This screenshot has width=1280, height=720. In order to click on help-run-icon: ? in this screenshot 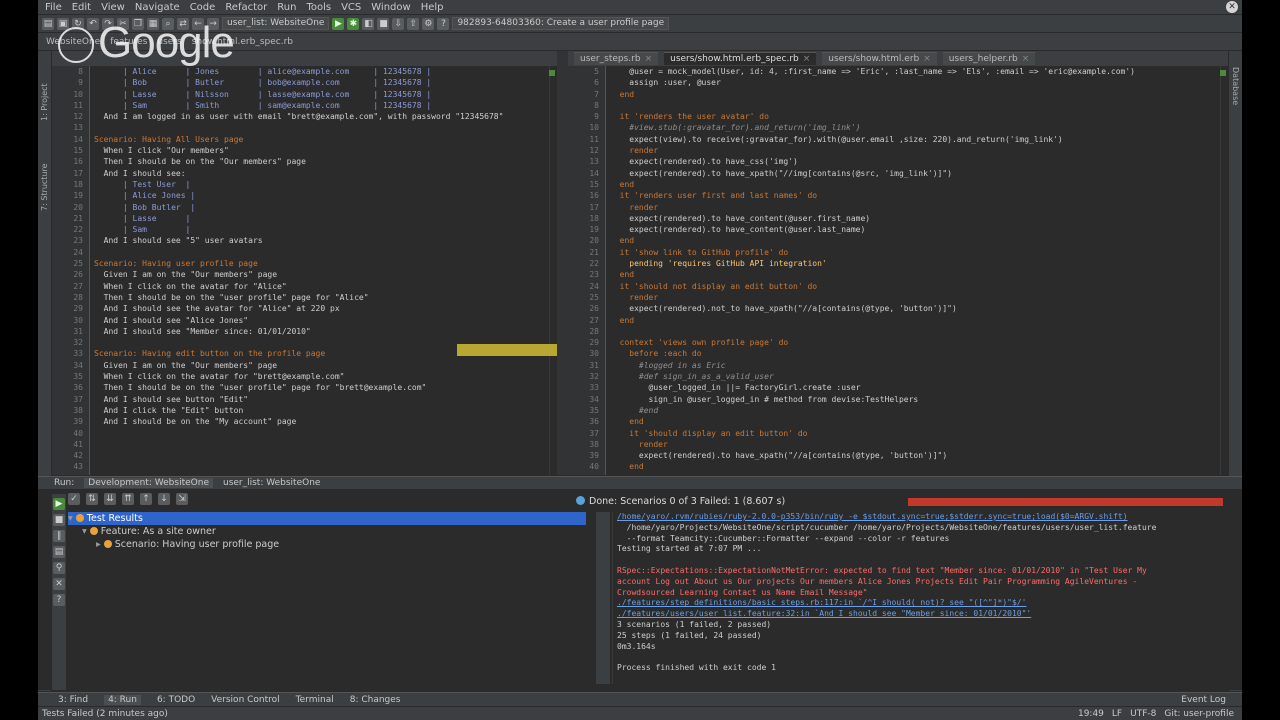, I will do `click(59, 600)`.